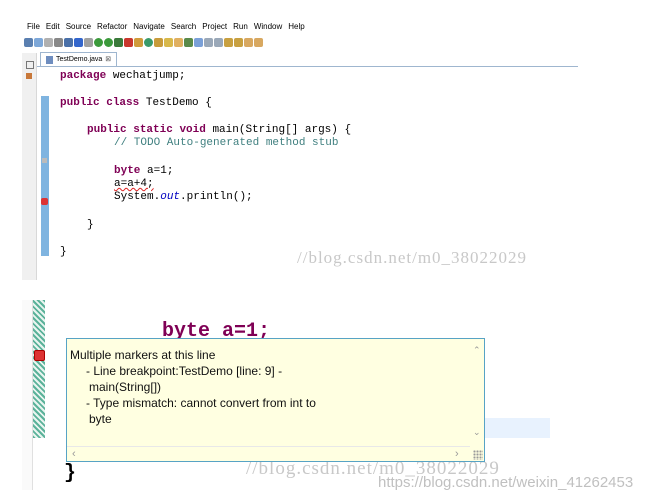 The height and width of the screenshot is (503, 659). Describe the element at coordinates (183, 197) in the screenshot. I see `code-line-7: System.out.println();` at that location.